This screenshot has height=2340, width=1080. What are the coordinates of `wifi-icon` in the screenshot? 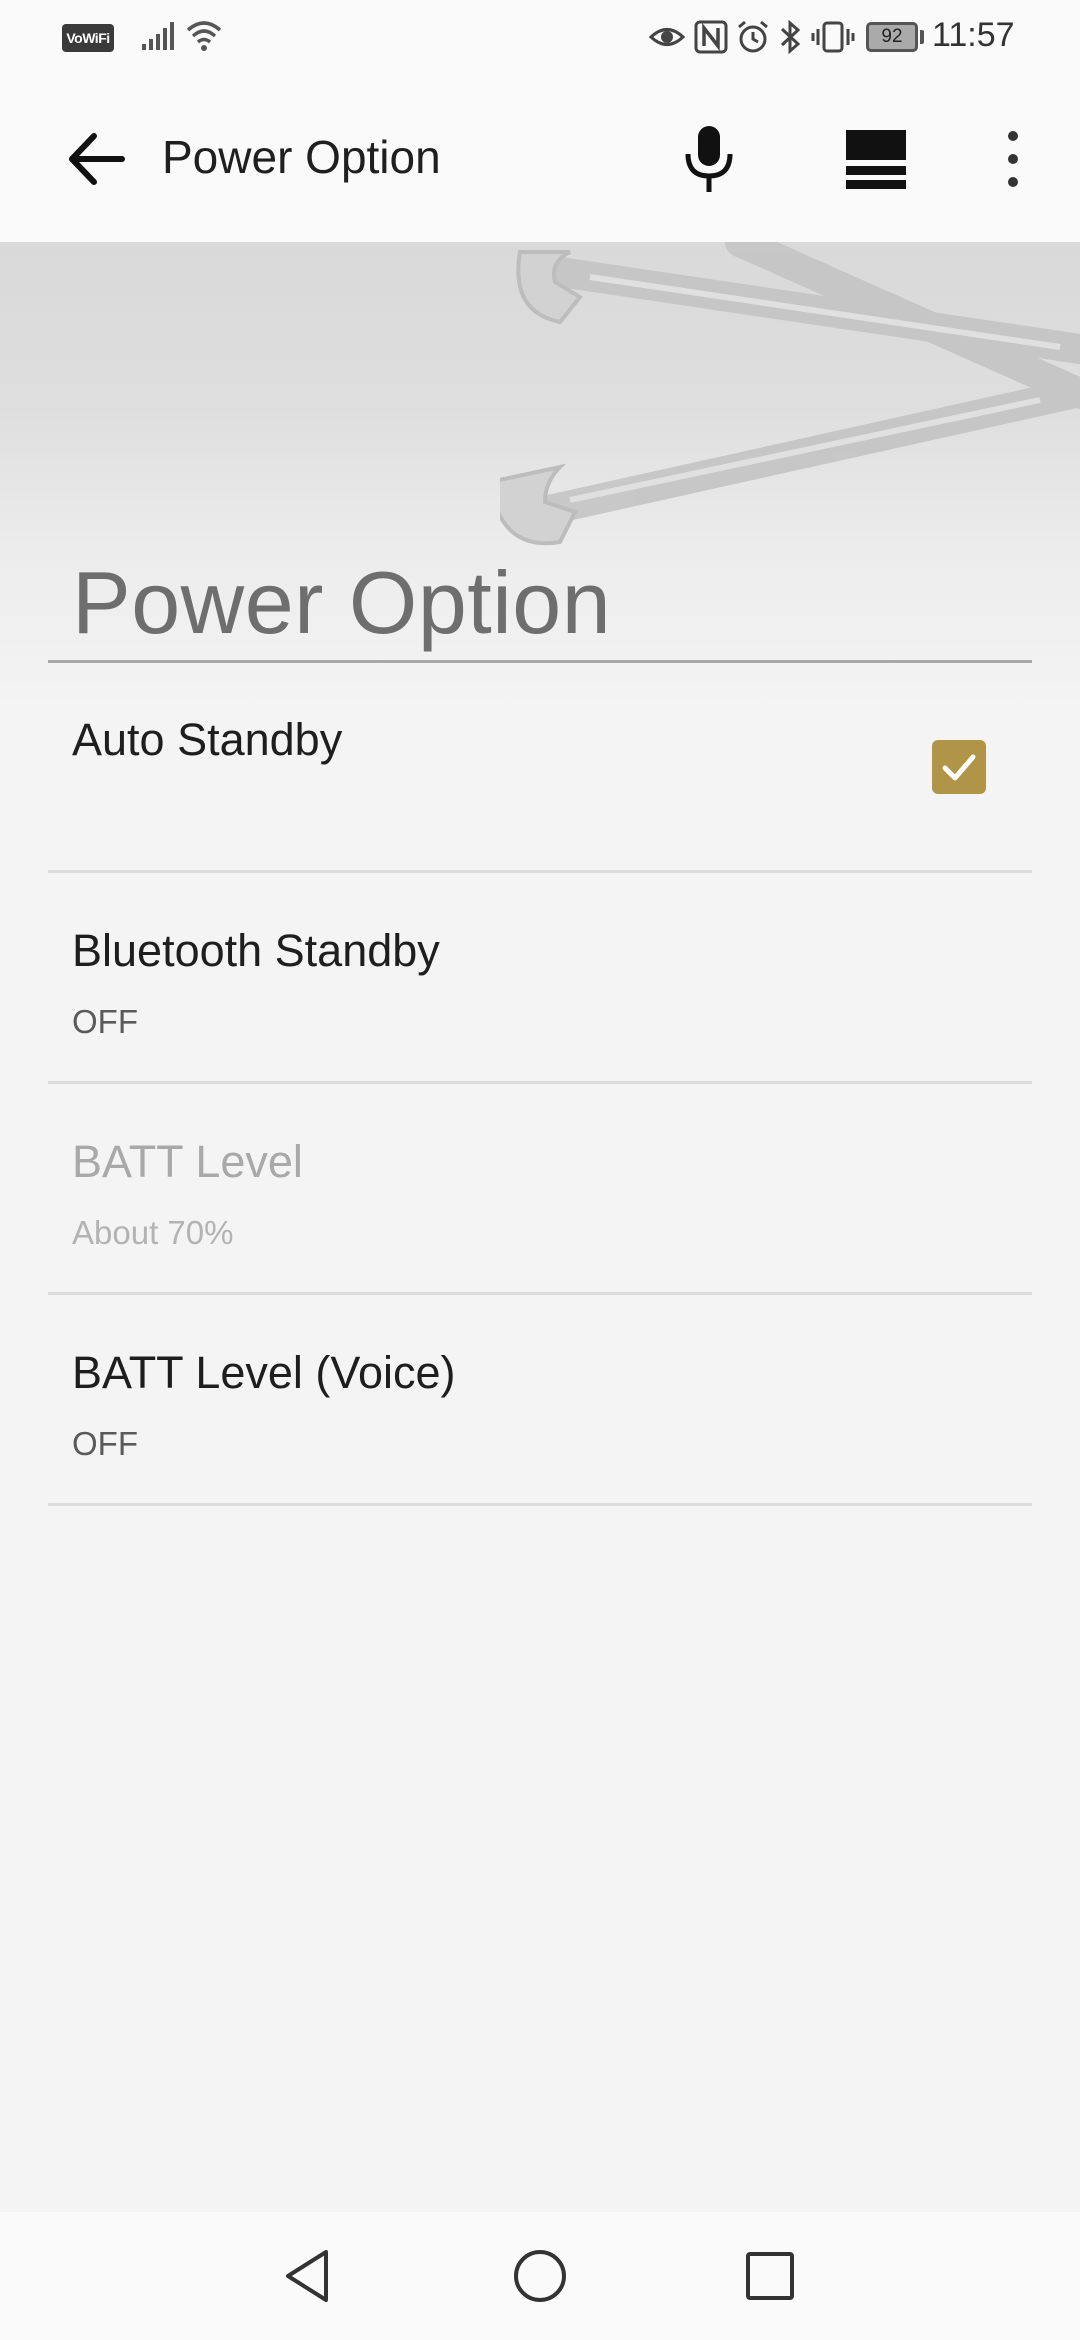 It's located at (204, 36).